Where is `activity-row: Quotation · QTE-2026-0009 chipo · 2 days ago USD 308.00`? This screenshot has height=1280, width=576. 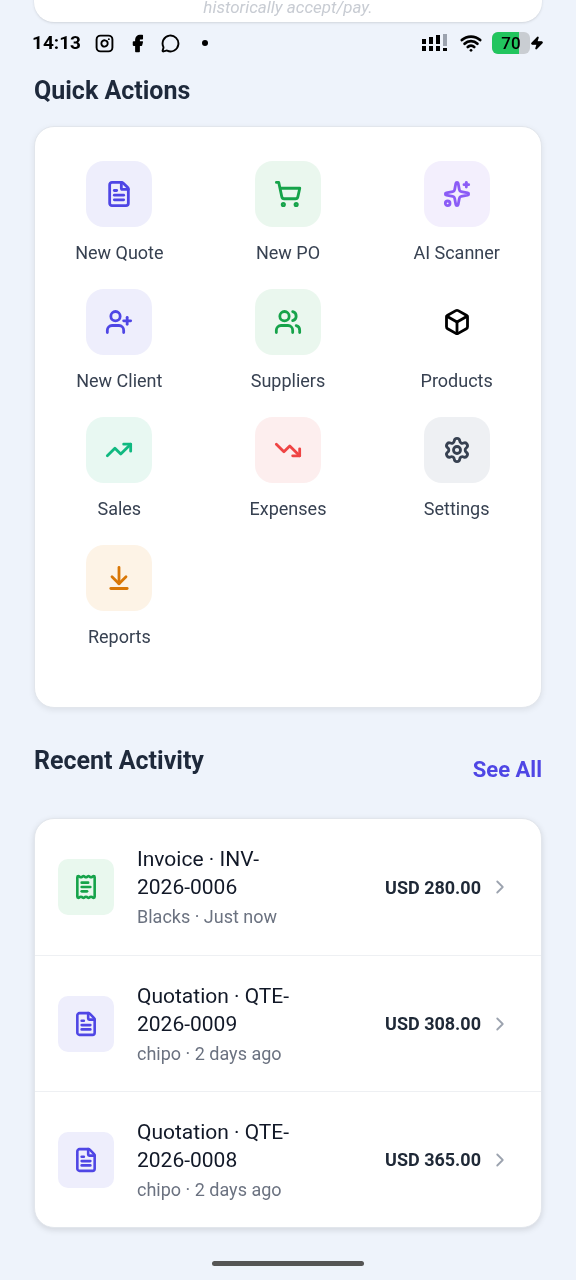 activity-row: Quotation · QTE-2026-0009 chipo · 2 days ago USD 308.00 is located at coordinates (288, 1023).